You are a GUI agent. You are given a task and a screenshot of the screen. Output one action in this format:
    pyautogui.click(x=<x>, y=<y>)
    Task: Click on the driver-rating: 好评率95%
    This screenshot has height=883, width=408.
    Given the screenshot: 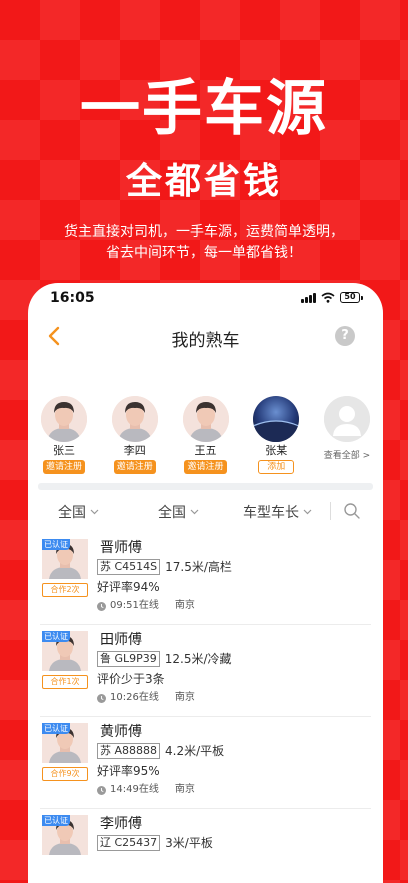 What is the action you would take?
    pyautogui.click(x=128, y=771)
    